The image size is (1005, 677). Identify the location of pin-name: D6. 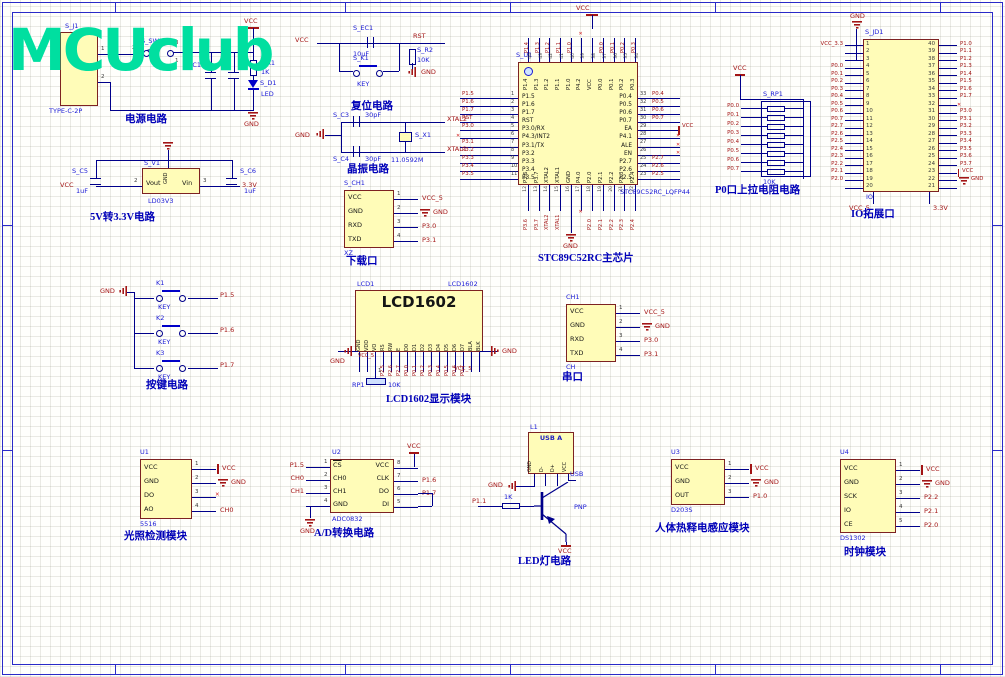
(455, 347).